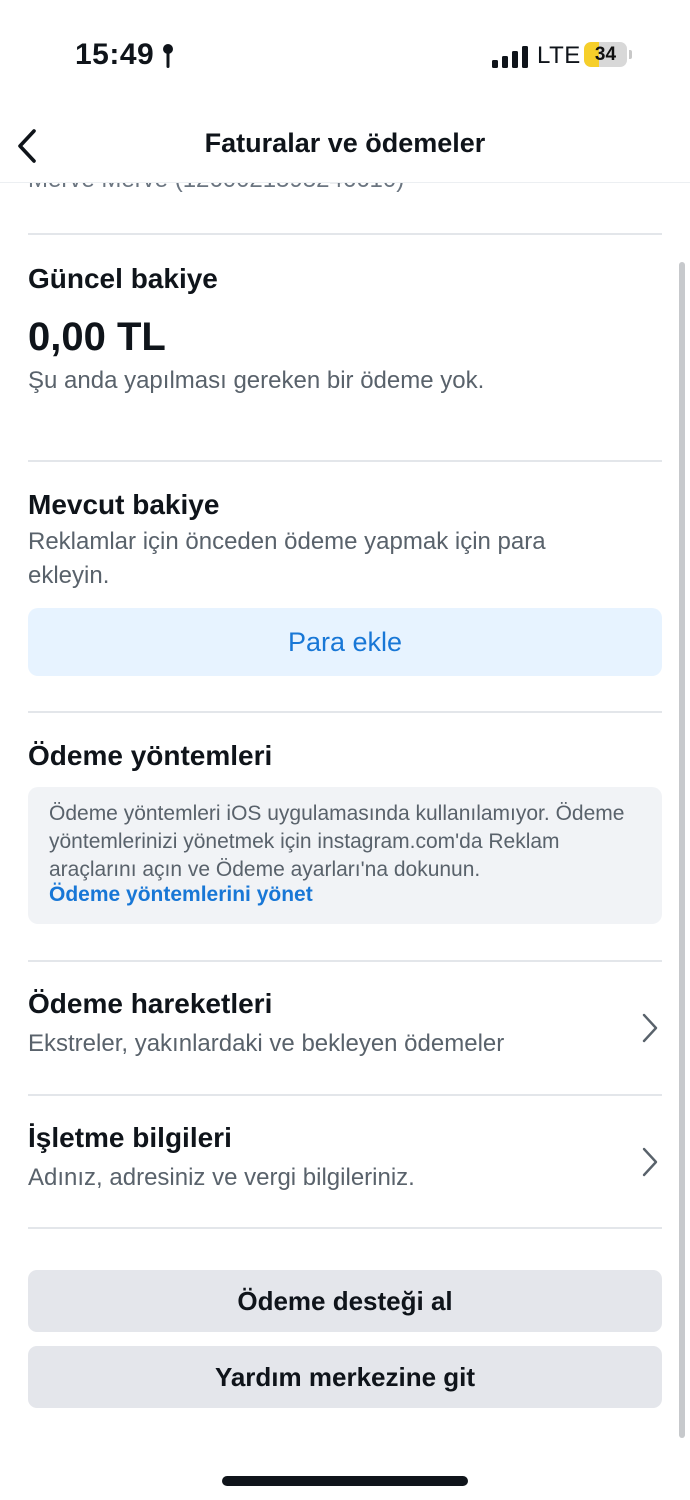 This screenshot has height=1500, width=690. Describe the element at coordinates (510, 57) in the screenshot. I see `signal-icon` at that location.